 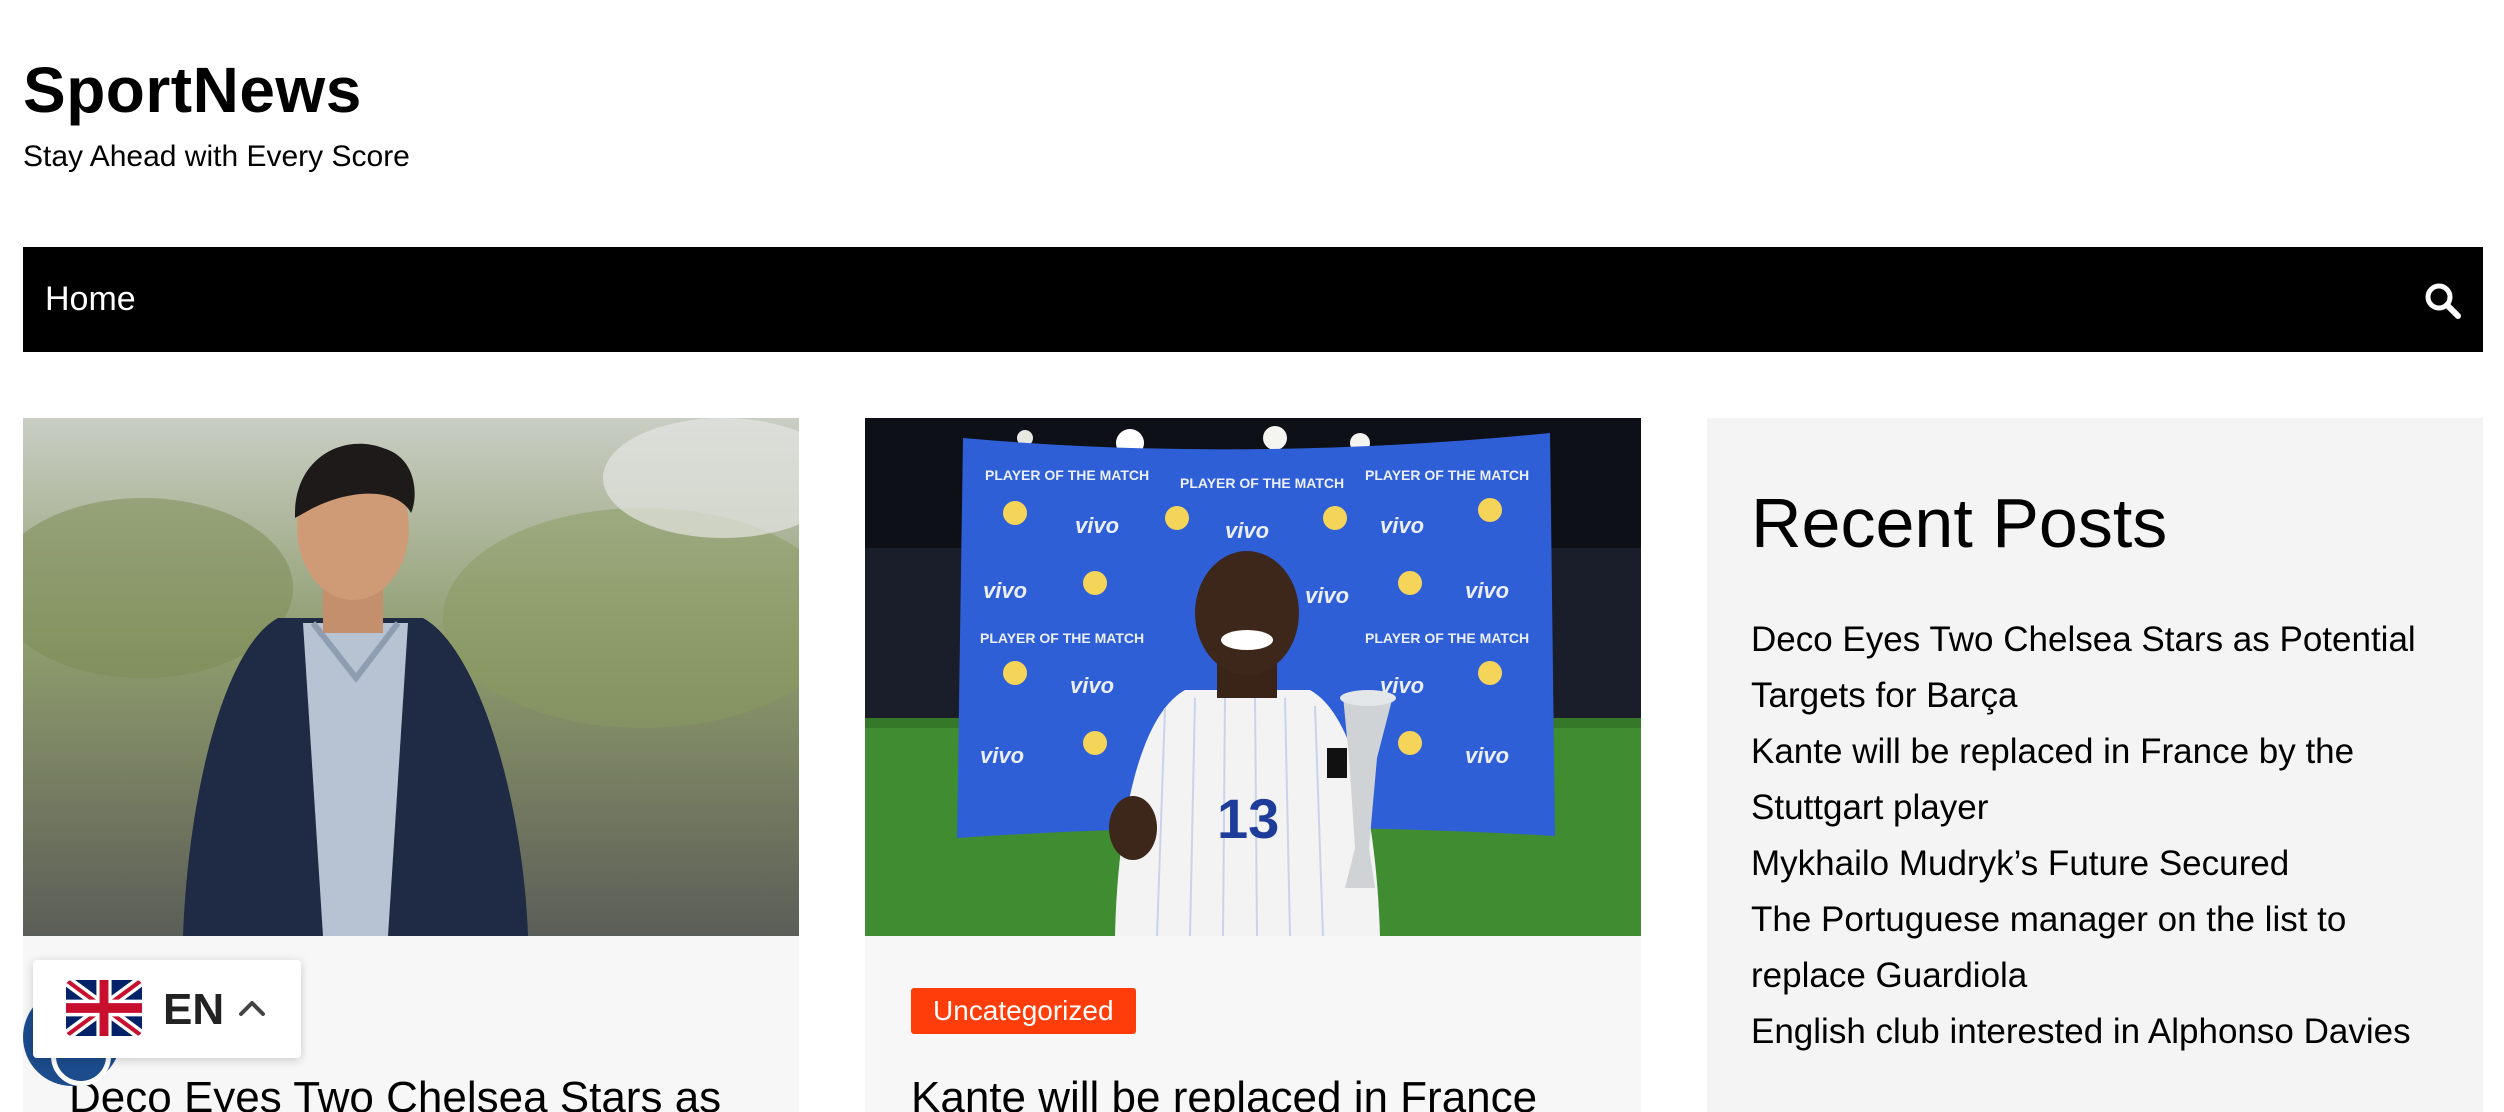 What do you see at coordinates (216, 156) in the screenshot?
I see `site-tagline: Stay Ahead with Every Score` at bounding box center [216, 156].